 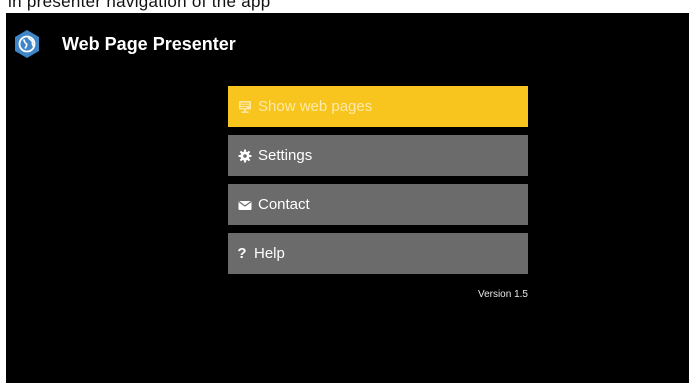 What do you see at coordinates (502, 294) in the screenshot?
I see `version-label: Version 1.5` at bounding box center [502, 294].